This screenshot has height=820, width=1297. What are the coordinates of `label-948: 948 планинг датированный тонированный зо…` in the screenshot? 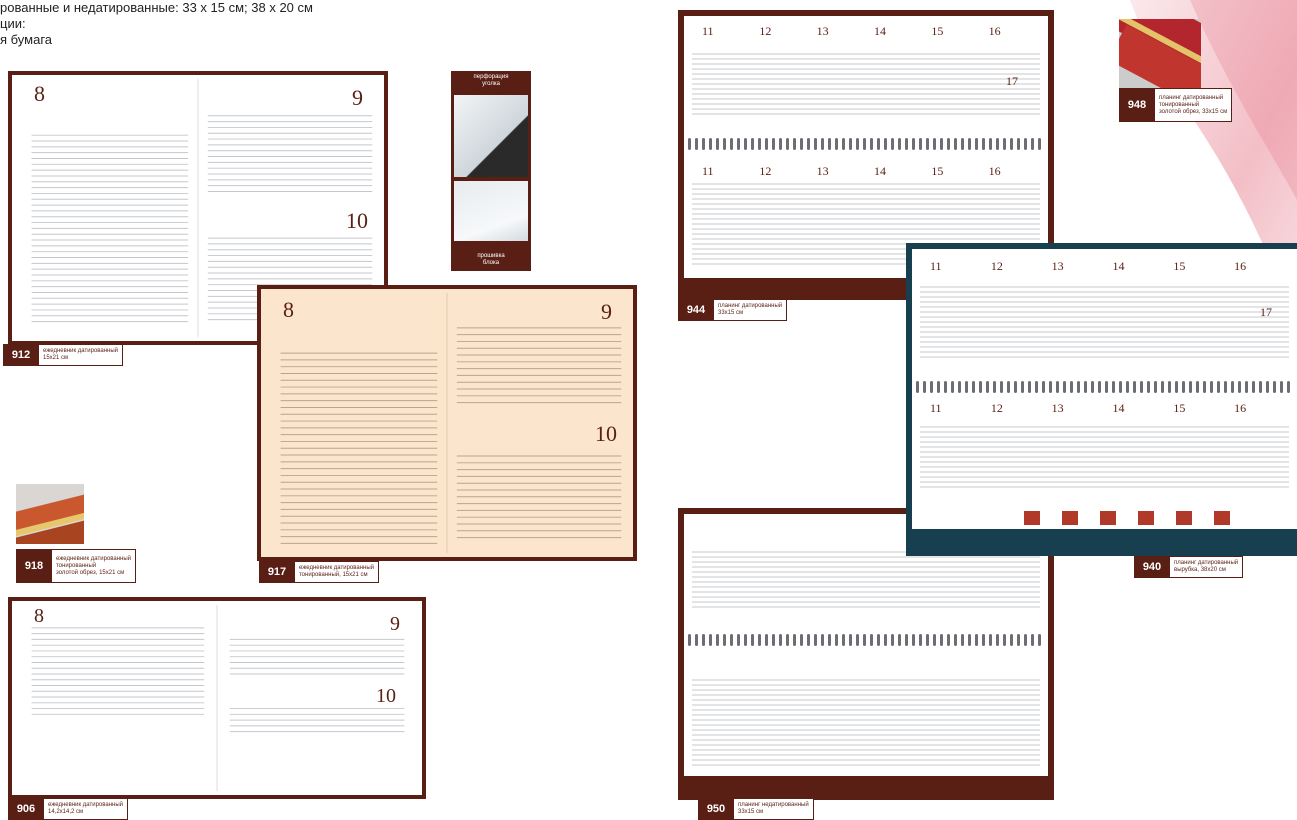 It's located at (1176, 105).